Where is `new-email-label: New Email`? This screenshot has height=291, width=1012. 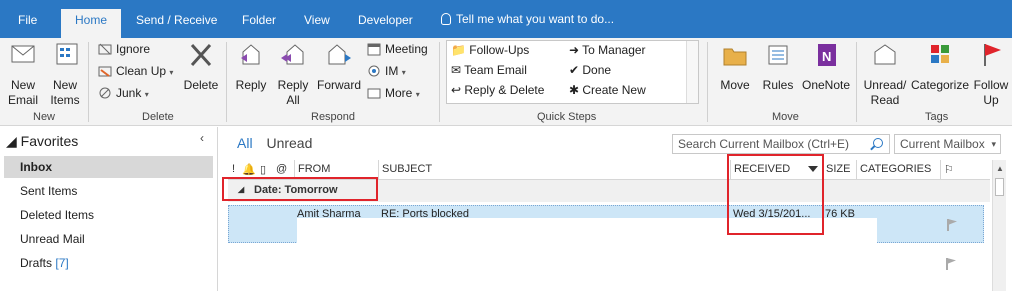
new-email-label: New Email is located at coordinates (22, 92).